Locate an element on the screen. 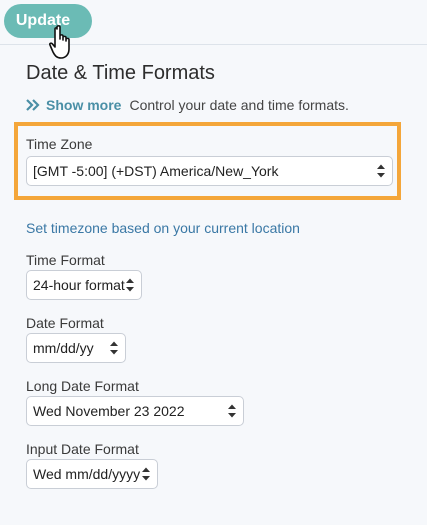  input-date-format-label: Input Date Format is located at coordinates (82, 449).